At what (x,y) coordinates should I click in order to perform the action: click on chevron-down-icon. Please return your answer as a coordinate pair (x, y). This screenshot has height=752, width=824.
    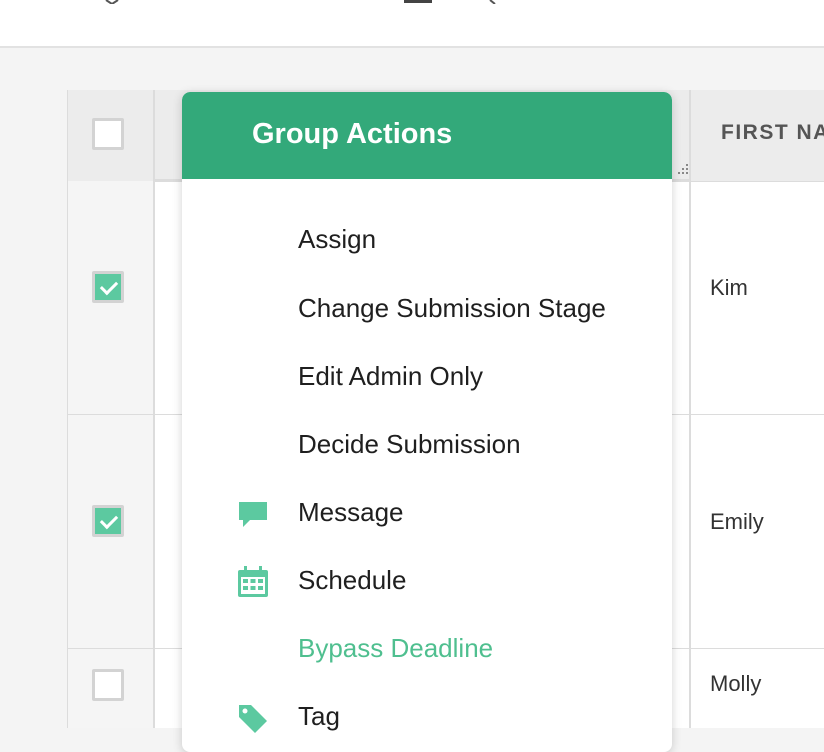
    Looking at the image, I should click on (112, 2).